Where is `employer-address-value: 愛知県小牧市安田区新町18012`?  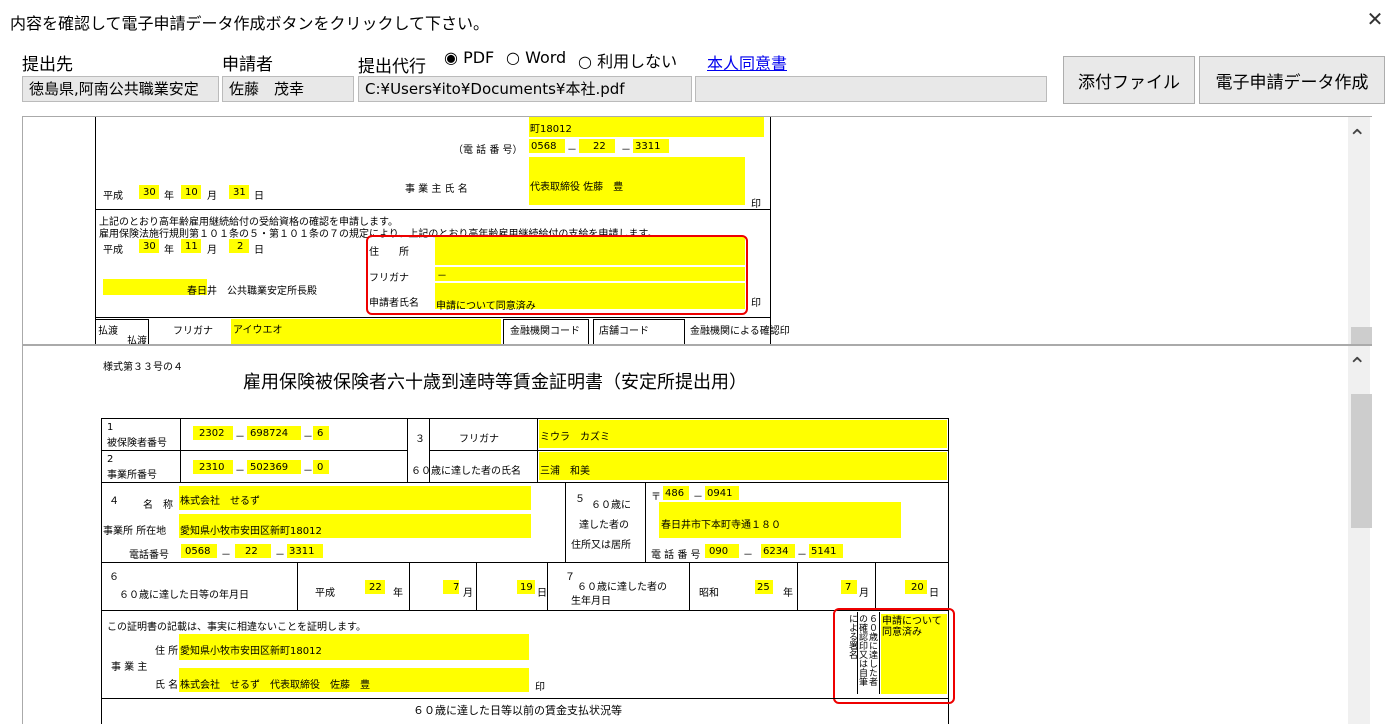 employer-address-value: 愛知県小牧市安田区新町18012 is located at coordinates (251, 651).